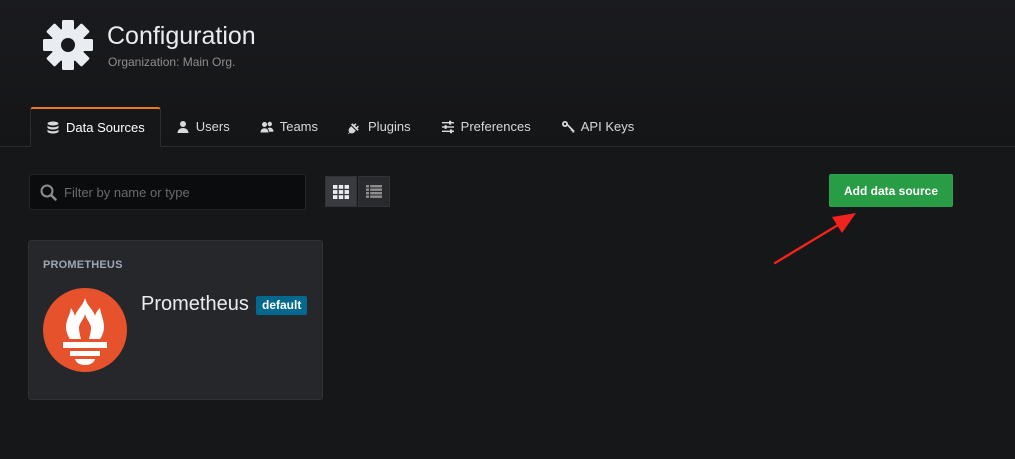 The image size is (1015, 459). I want to click on tab-label: Teams, so click(299, 126).